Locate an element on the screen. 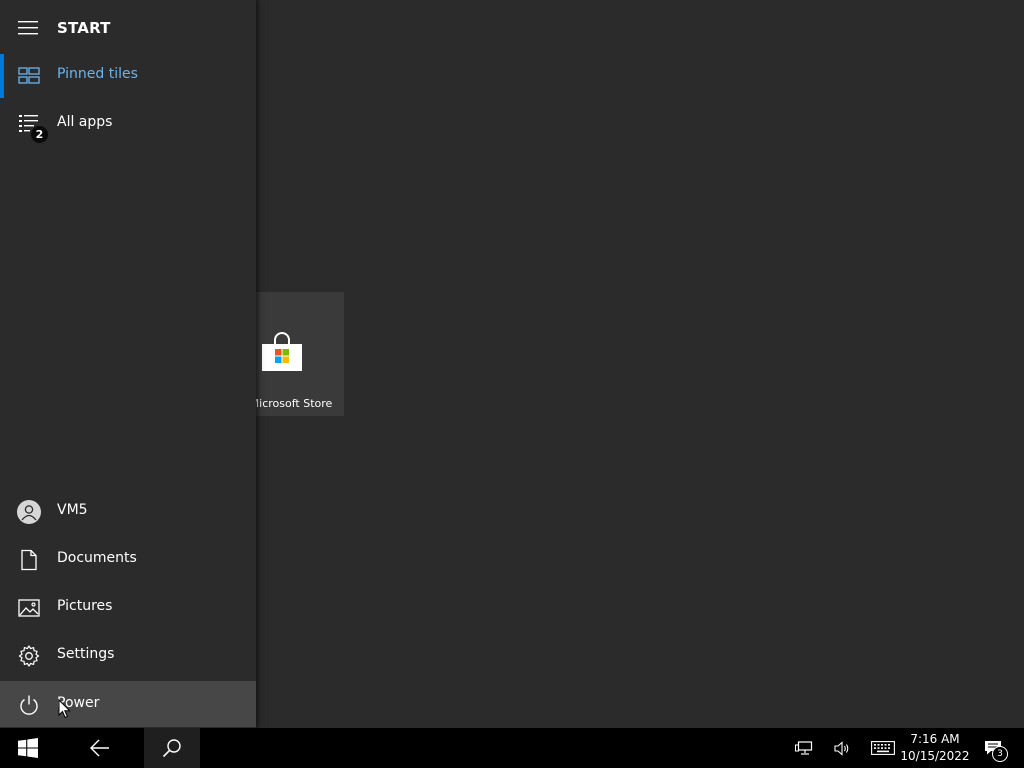 This screenshot has width=1024, height=768. keyboard-icon is located at coordinates (883, 748).